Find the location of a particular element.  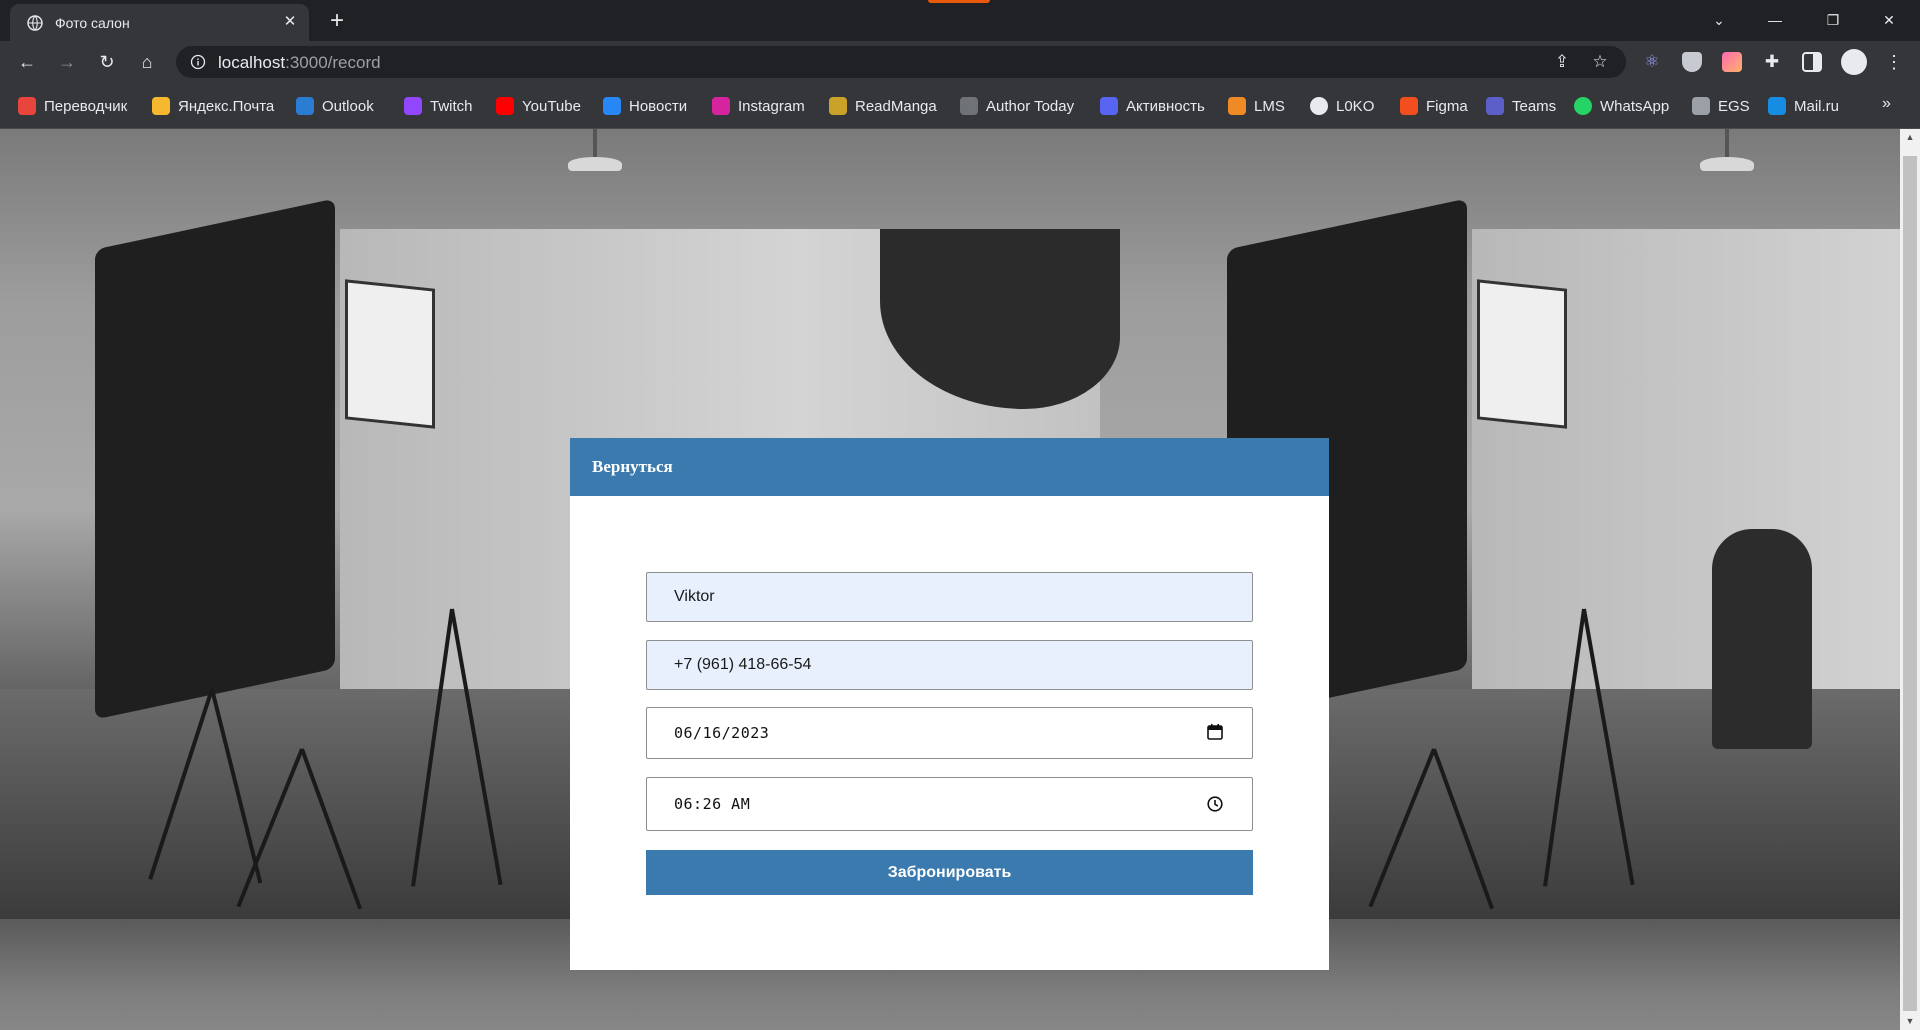

bookmark-twitch: Twitch is located at coordinates (438, 106).